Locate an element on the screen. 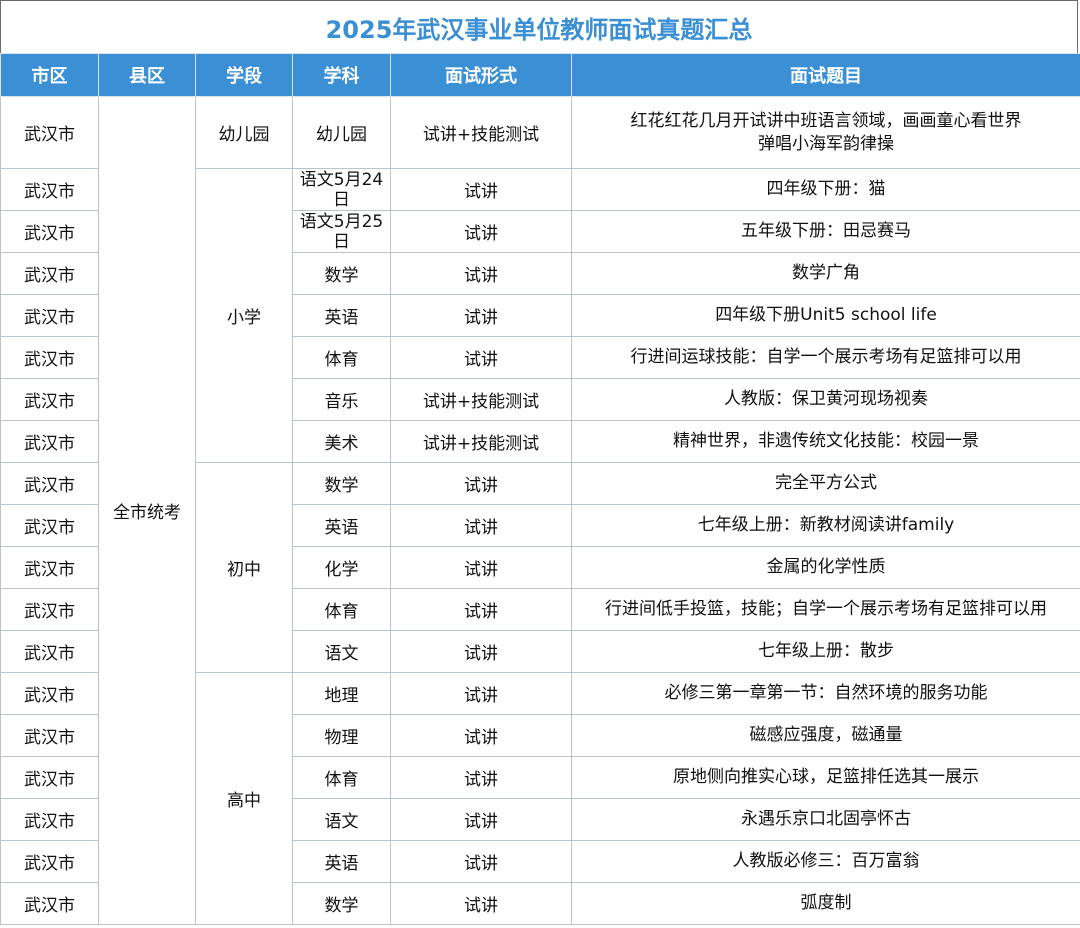 The height and width of the screenshot is (928, 1080). topic-cell: 行进间低手投篮，技能；自学一个展示考场有足篮排可以用 is located at coordinates (825, 609).